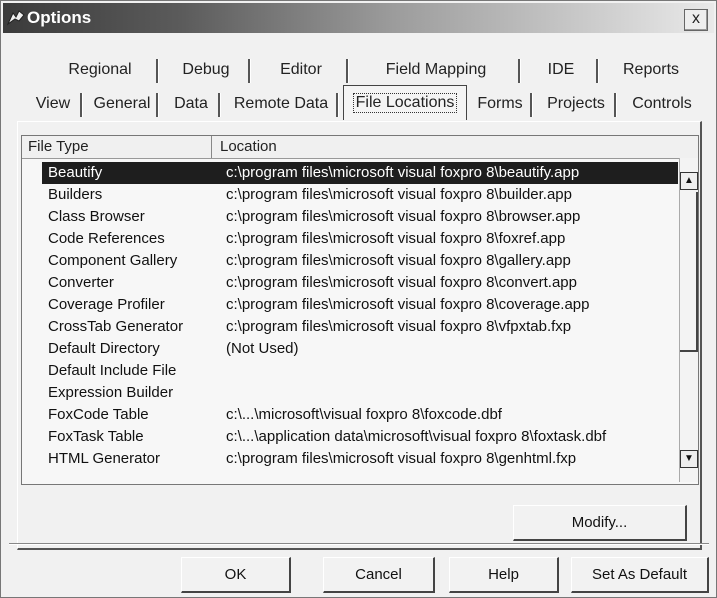  I want to click on tab-label: Reports, so click(651, 69).